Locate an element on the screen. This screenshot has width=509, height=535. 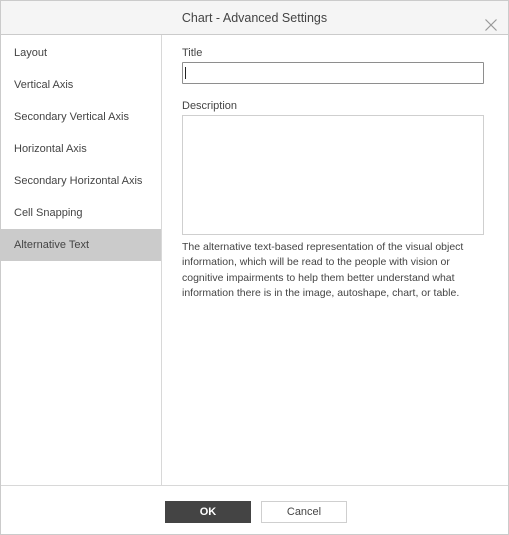
dialog-header: Chart - Advanced Settings is located at coordinates (254, 18).